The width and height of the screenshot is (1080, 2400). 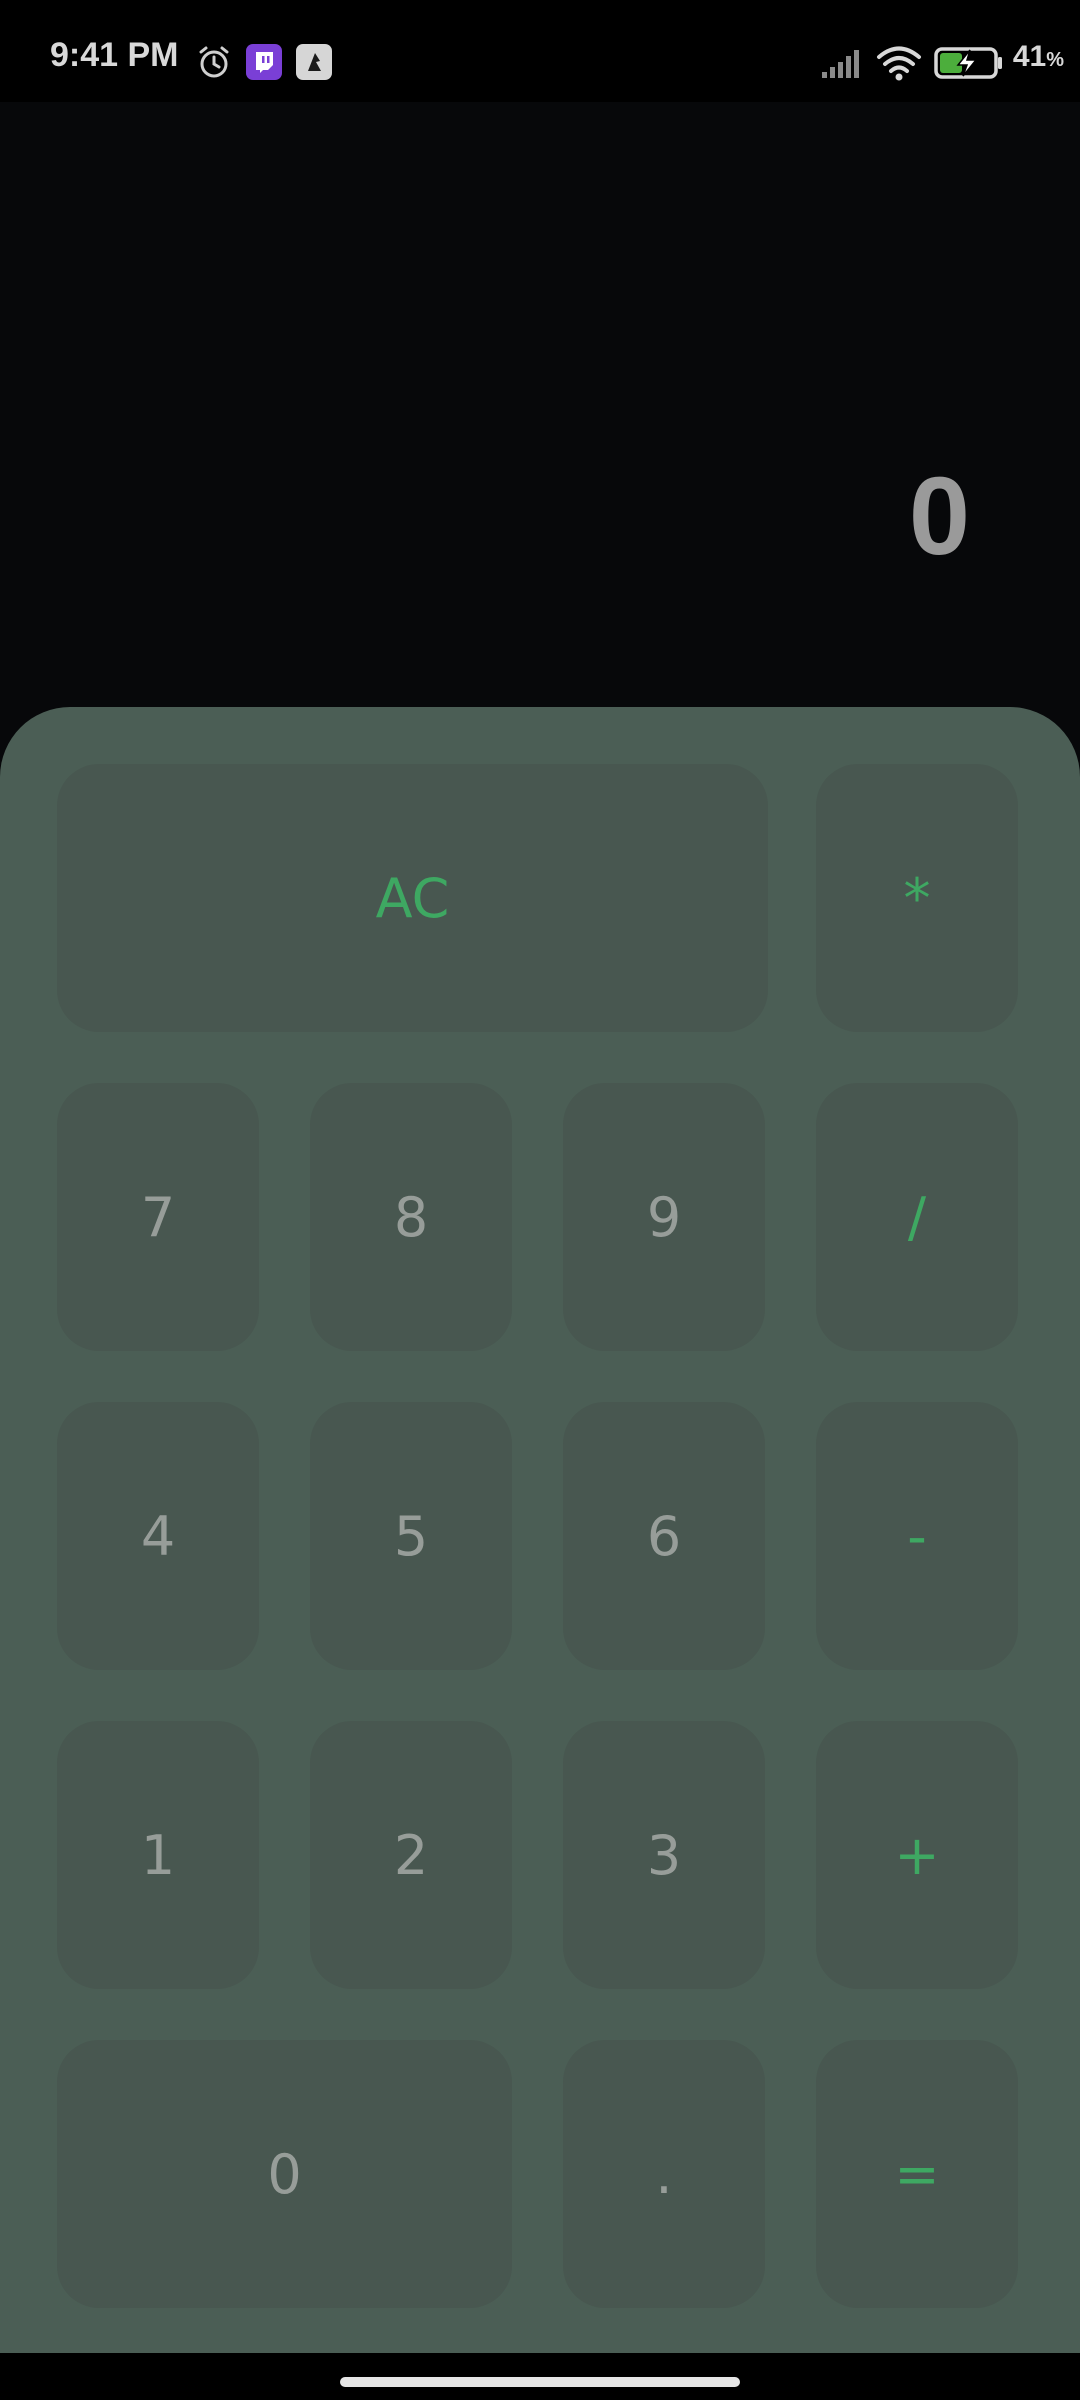 What do you see at coordinates (540, 2382) in the screenshot?
I see `home-indicator` at bounding box center [540, 2382].